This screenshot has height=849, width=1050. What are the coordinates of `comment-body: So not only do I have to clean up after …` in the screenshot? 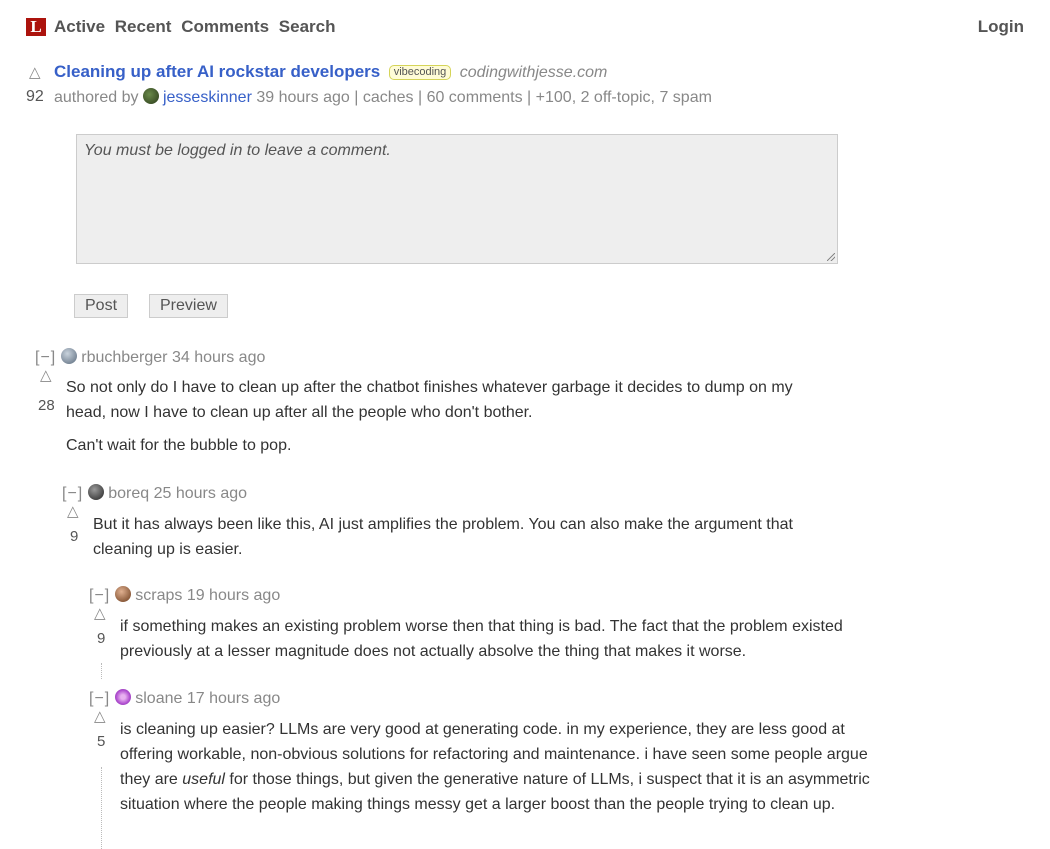 It's located at (446, 420).